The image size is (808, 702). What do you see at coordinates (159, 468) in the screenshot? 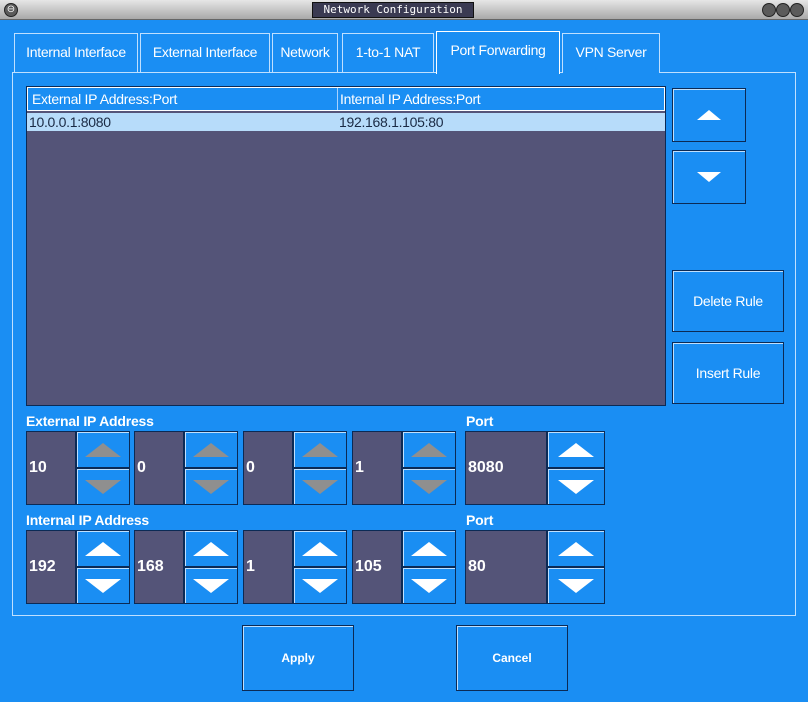
I see `external-octet-2-value: 0` at bounding box center [159, 468].